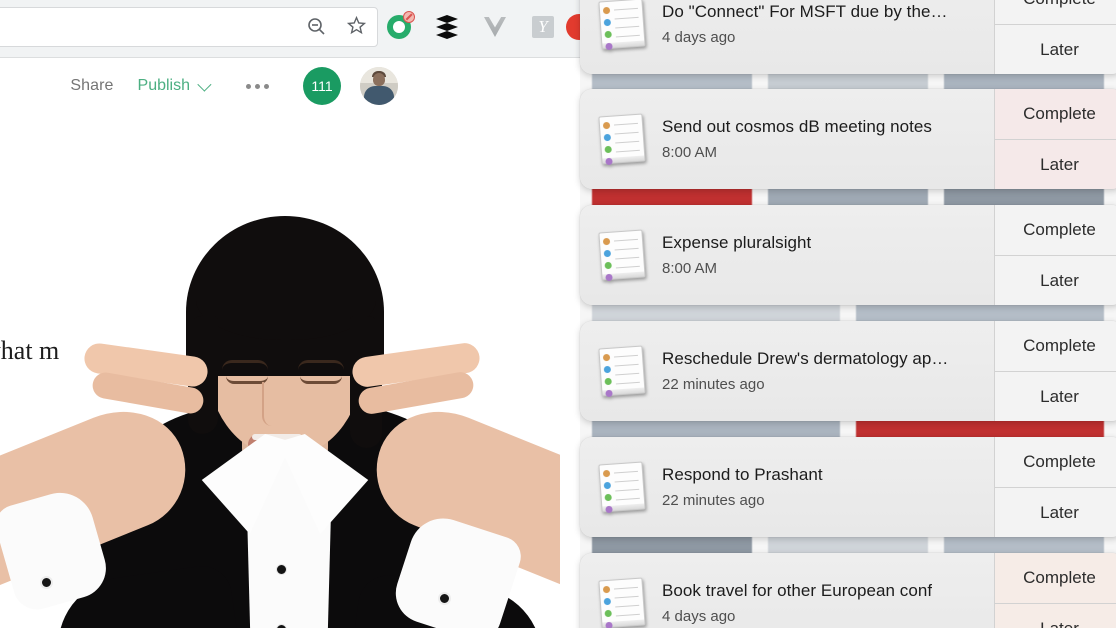 This screenshot has height=628, width=1116. I want to click on article-text-line: t ff, so click(101, 625).